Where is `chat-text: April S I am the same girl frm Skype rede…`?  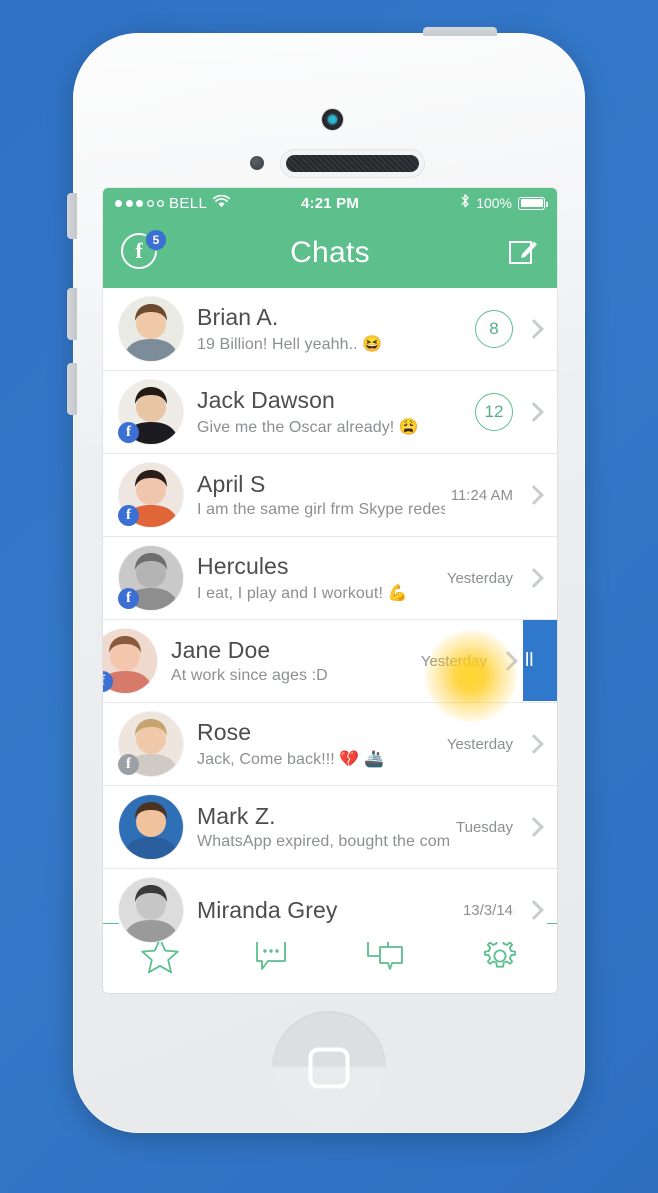 chat-text: April S I am the same girl frm Skype rede… is located at coordinates (321, 494).